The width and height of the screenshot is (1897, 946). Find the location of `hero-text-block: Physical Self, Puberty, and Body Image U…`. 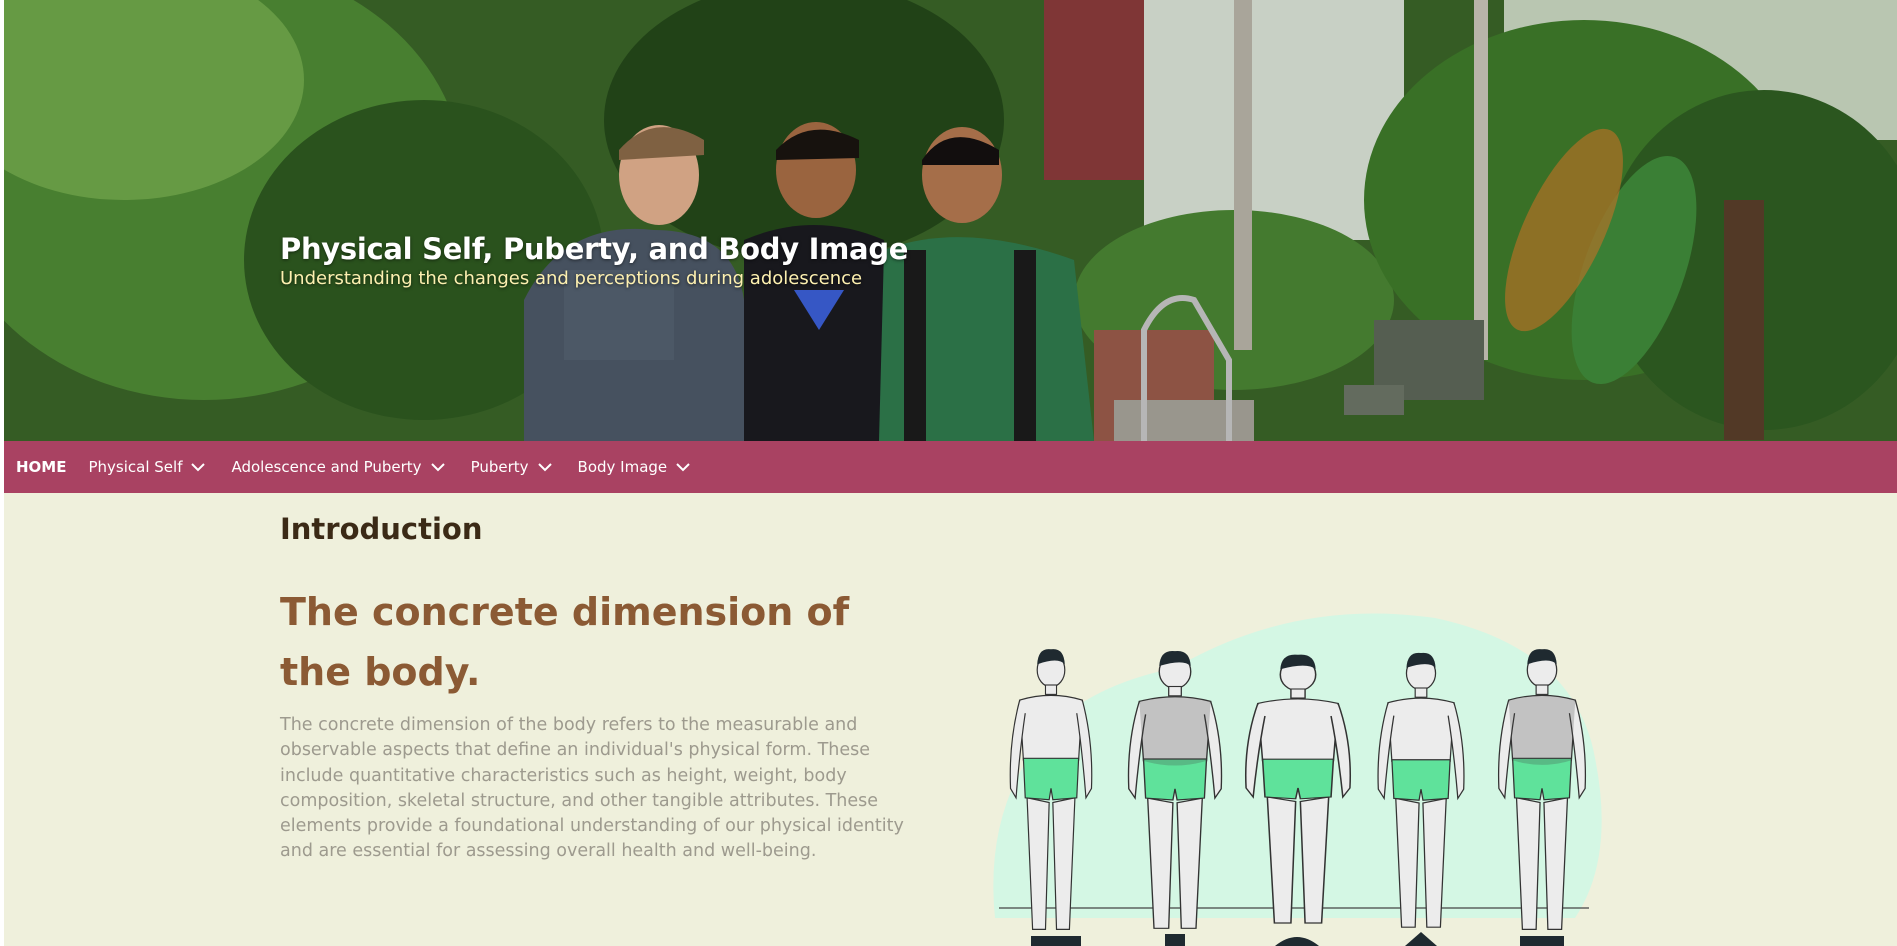

hero-text-block: Physical Self, Puberty, and Body Image U… is located at coordinates (594, 260).